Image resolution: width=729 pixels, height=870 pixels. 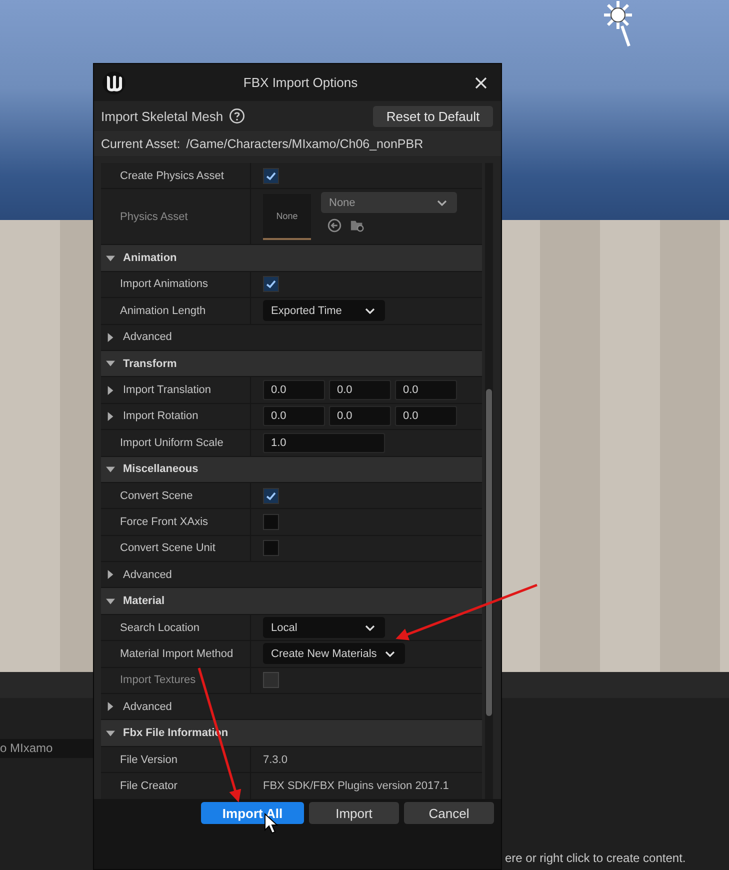 What do you see at coordinates (305, 143) in the screenshot?
I see `current-asset-path: /Game/Characters/MIxamo/Ch06_nonPBR` at bounding box center [305, 143].